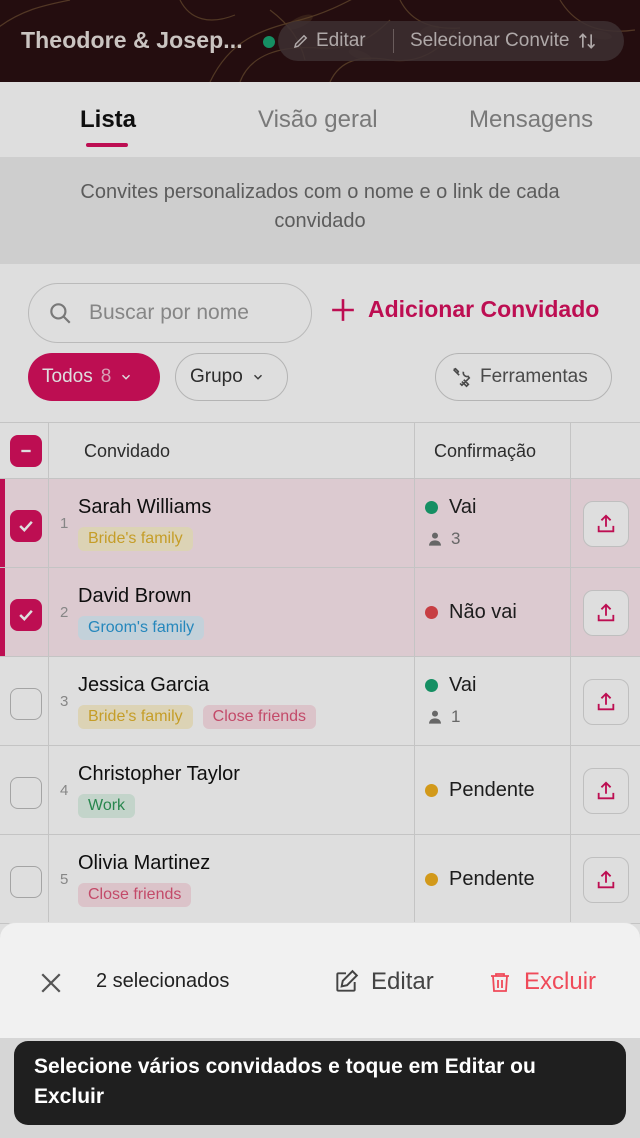 This screenshot has height=1138, width=640. What do you see at coordinates (163, 981) in the screenshot?
I see `selected-count: 2 selecionados` at bounding box center [163, 981].